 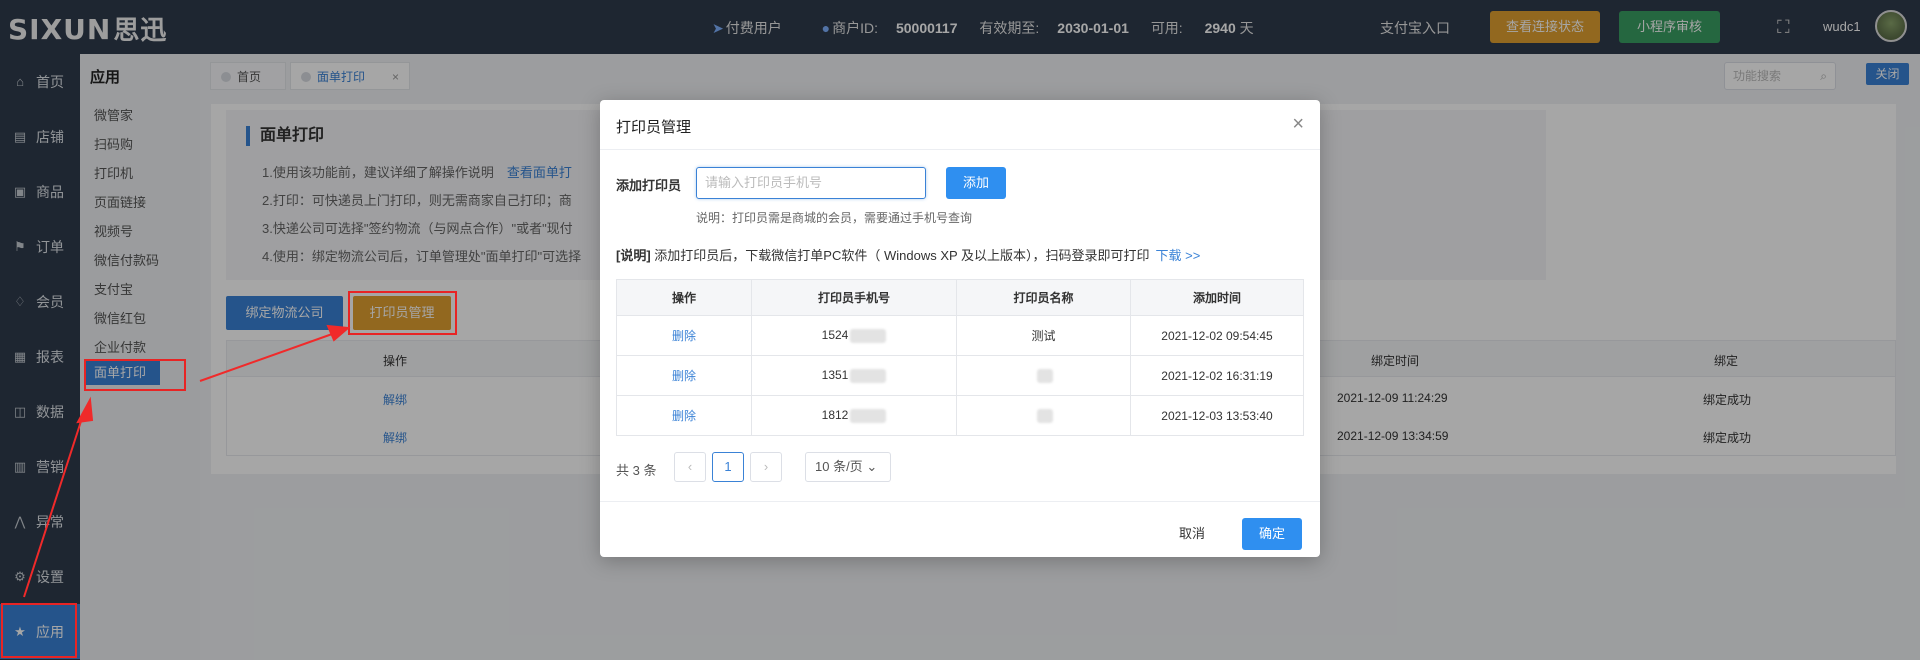 I want to click on page-size-select: 10 条/页 ⌄, so click(x=848, y=467).